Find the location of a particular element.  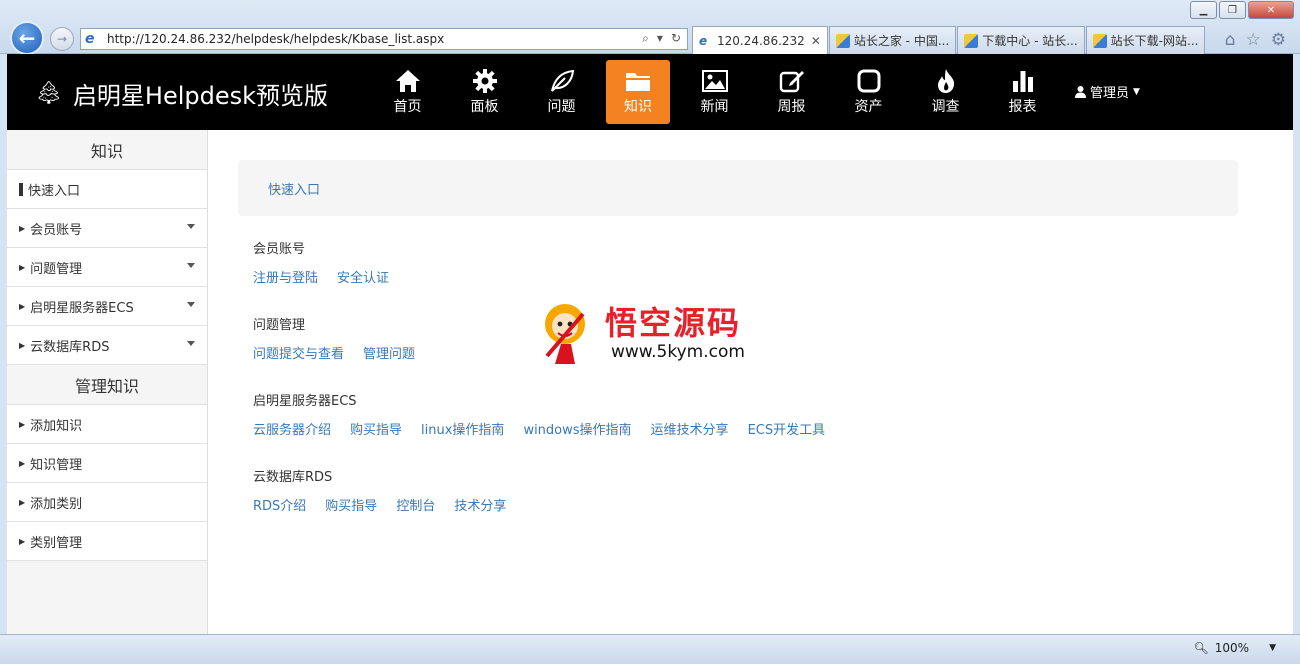

window-controls: ▁ ❐ ✕ is located at coordinates (1242, 10).